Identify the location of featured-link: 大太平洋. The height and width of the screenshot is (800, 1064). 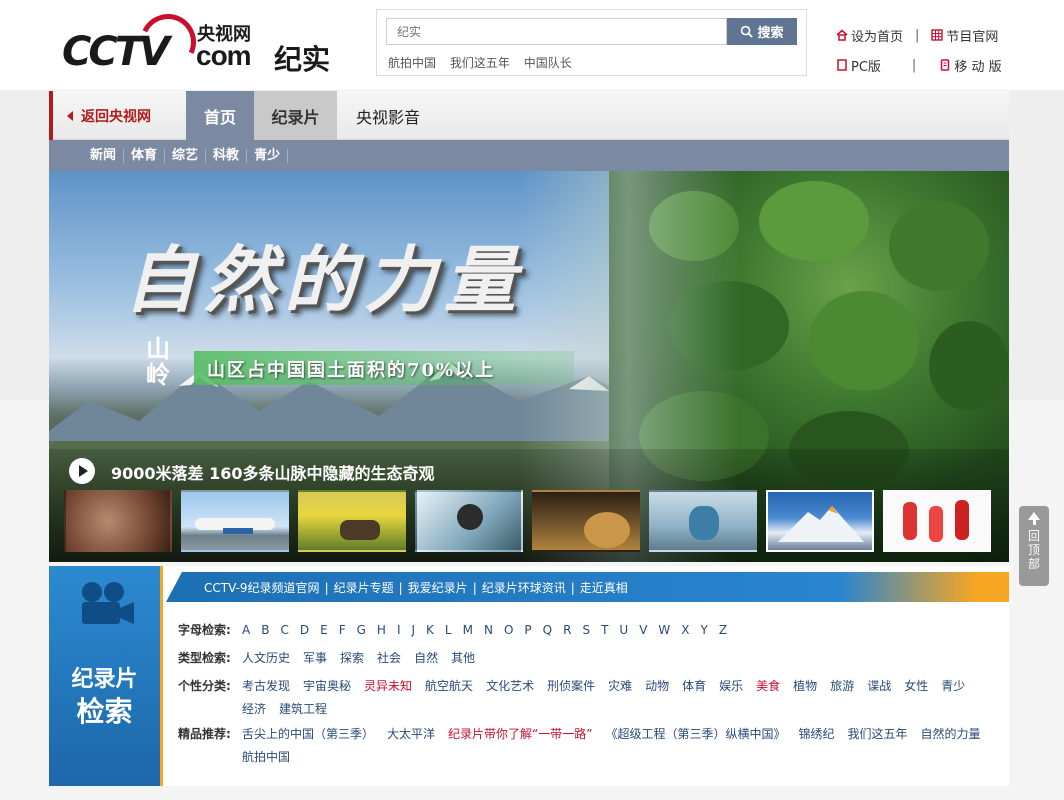
(411, 734).